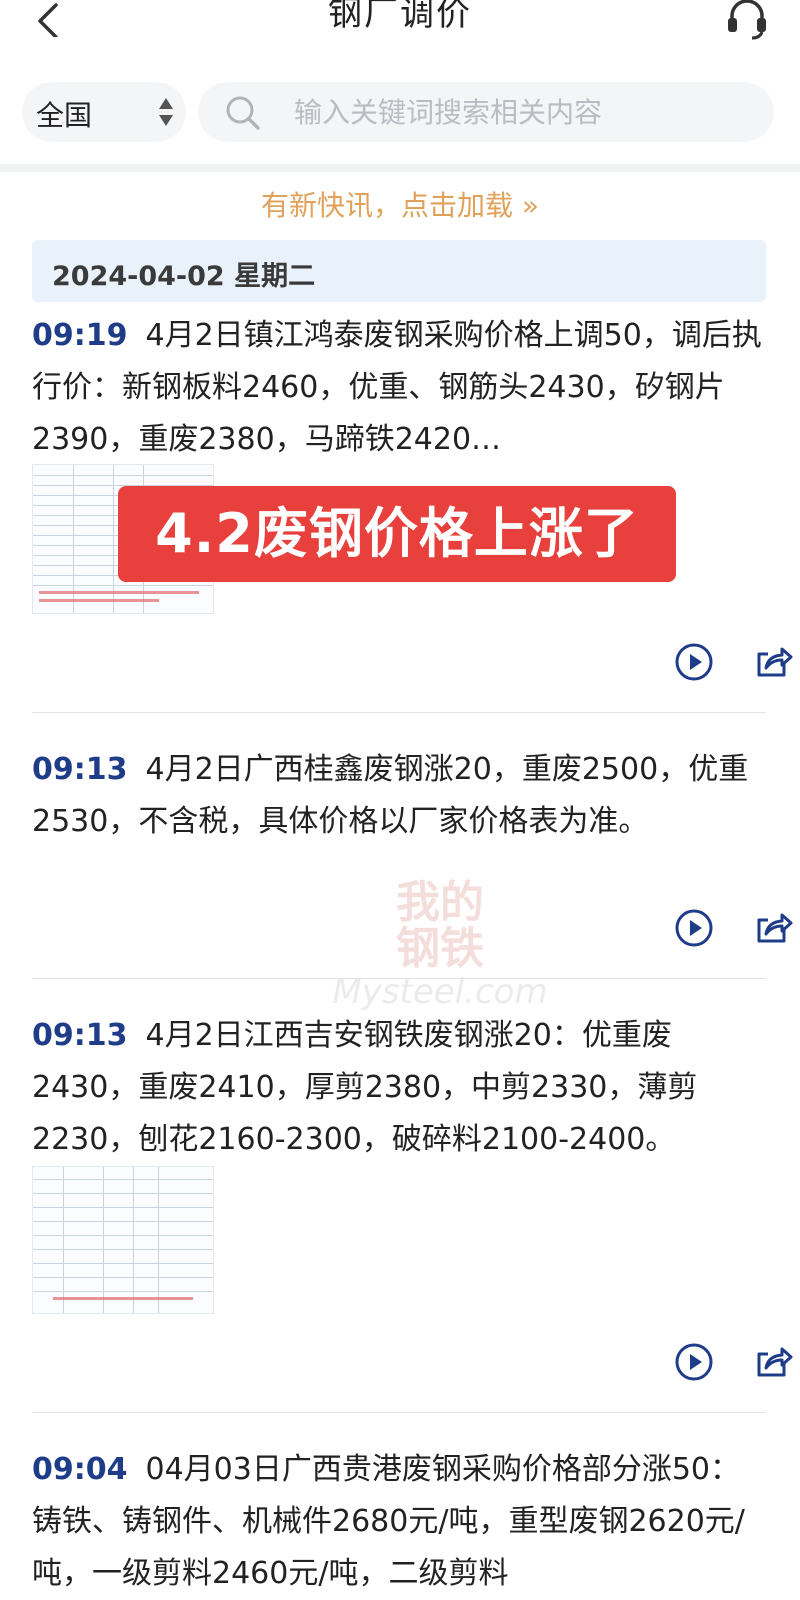 This screenshot has width=800, height=1600. I want to click on headset-icon, so click(747, 20).